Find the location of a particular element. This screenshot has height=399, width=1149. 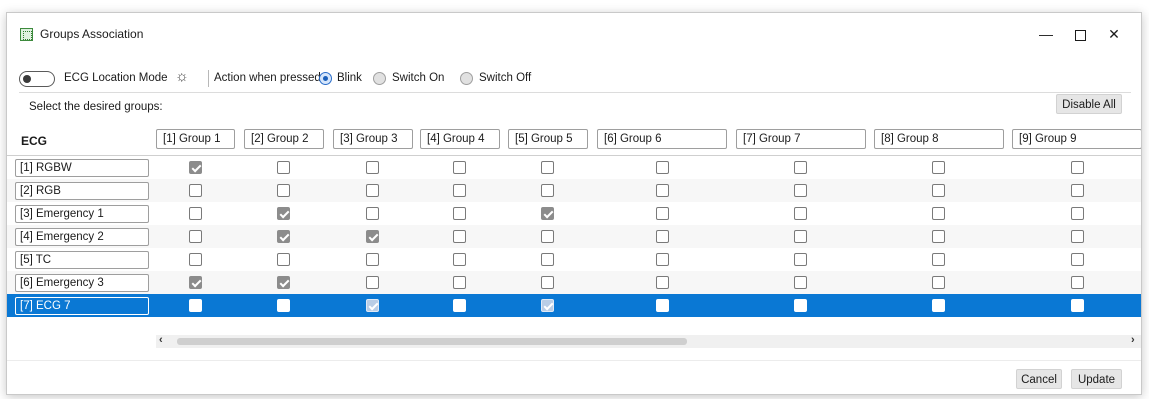

table-row: [5] TC is located at coordinates (574, 259).